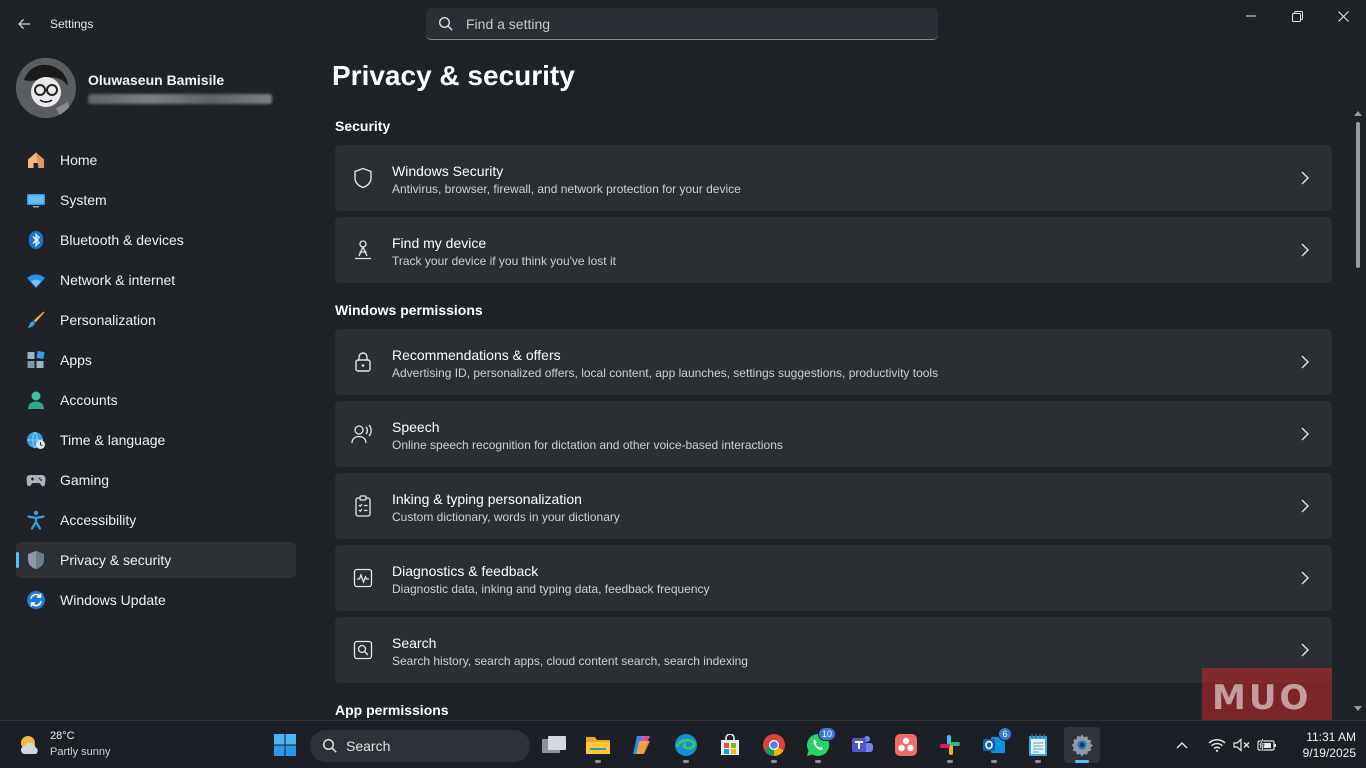 This screenshot has height=768, width=1366. I want to click on settings-search-box, so click(682, 24).